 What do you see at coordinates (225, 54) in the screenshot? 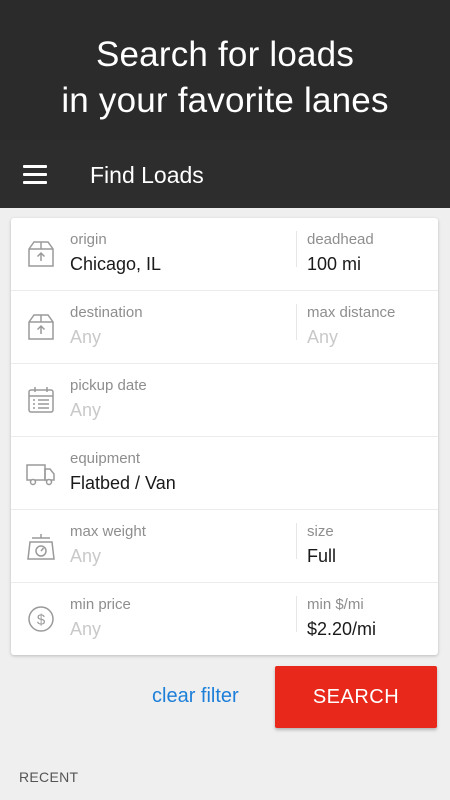
I see `promo-headline-line1: Search for loads` at bounding box center [225, 54].